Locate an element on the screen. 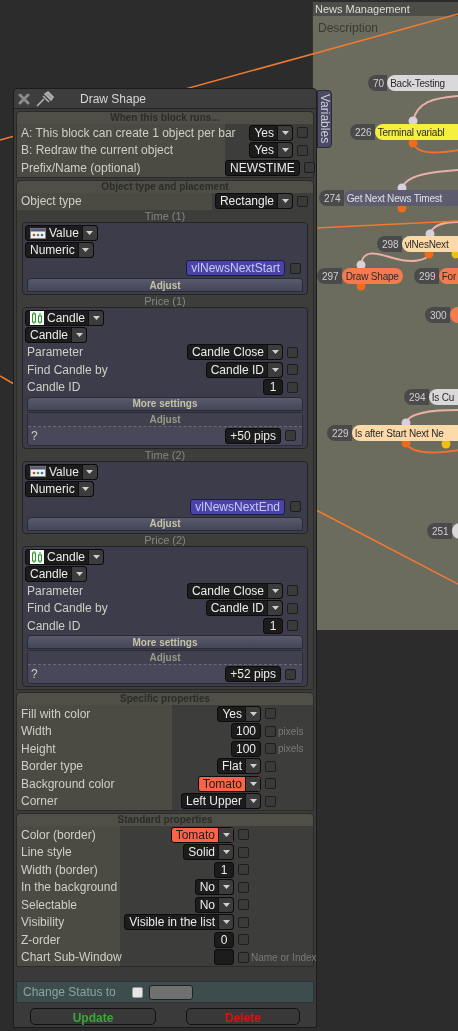  node-label: vlNesNext is located at coordinates (429, 244).